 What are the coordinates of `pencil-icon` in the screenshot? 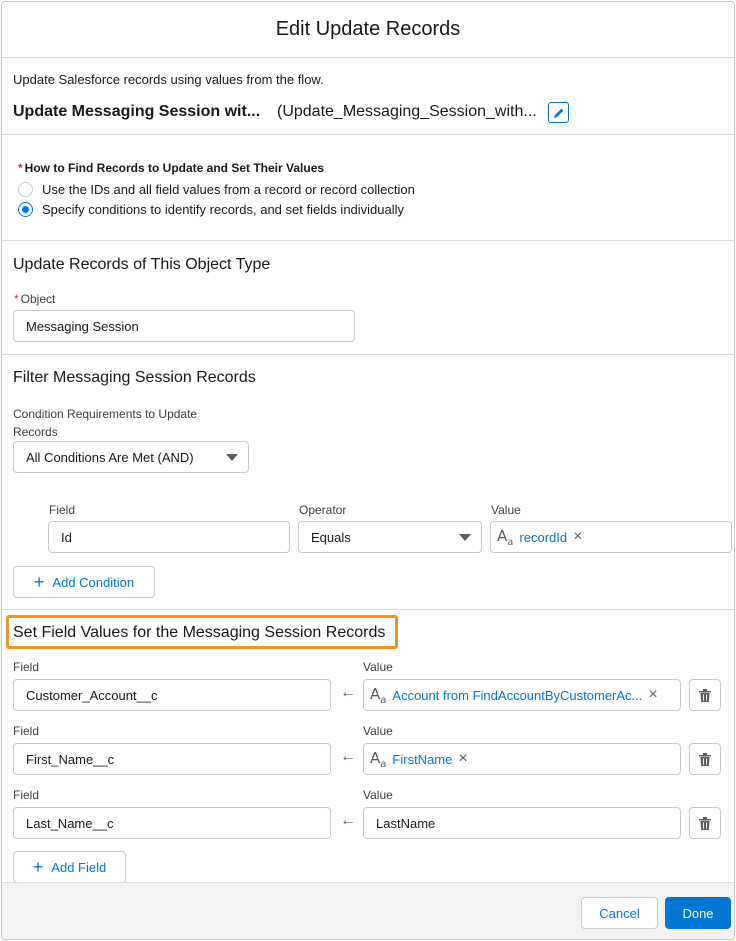 It's located at (558, 113).